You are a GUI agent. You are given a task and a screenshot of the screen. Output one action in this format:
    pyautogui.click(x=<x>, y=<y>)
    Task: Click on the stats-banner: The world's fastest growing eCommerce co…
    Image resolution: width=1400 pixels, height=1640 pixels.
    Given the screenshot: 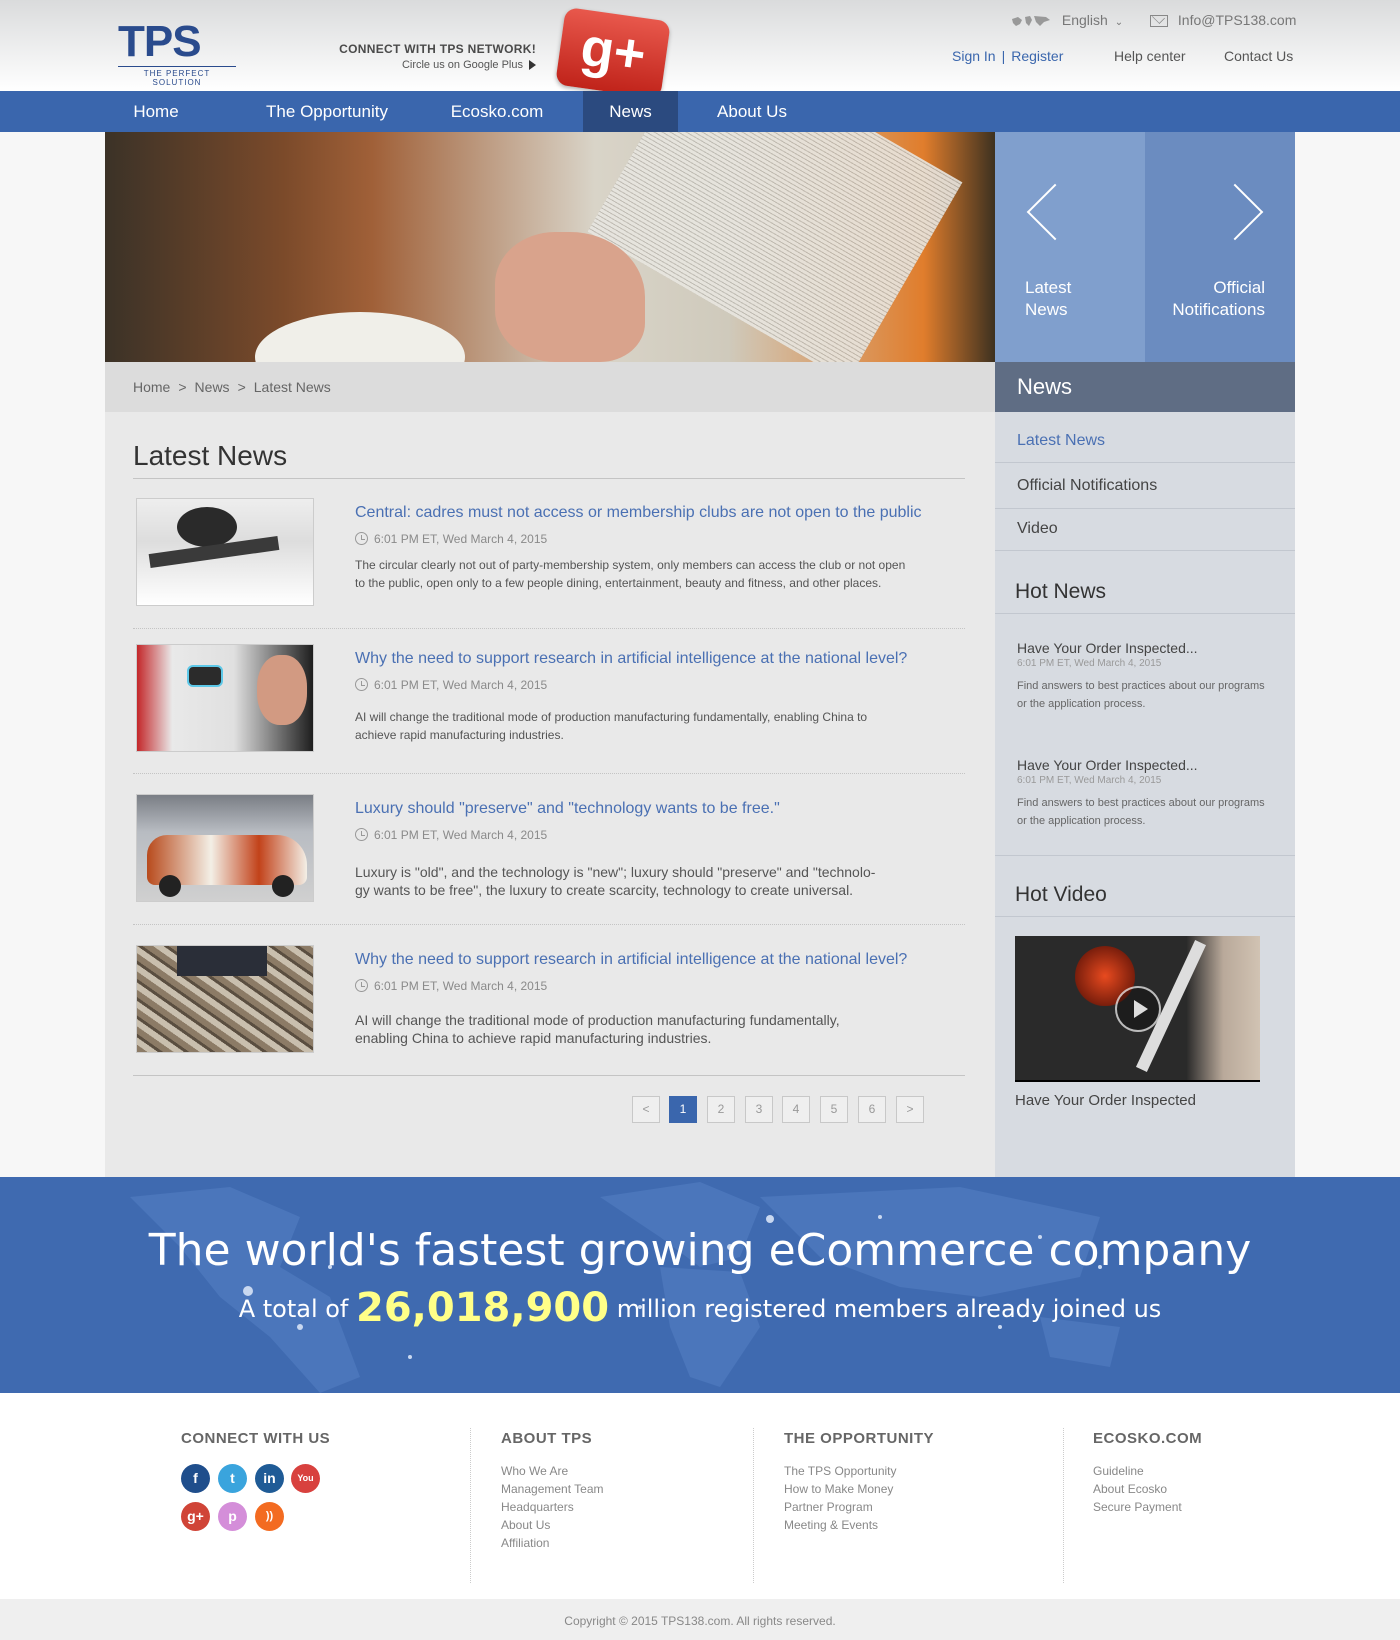 What is the action you would take?
    pyautogui.click(x=700, y=1285)
    